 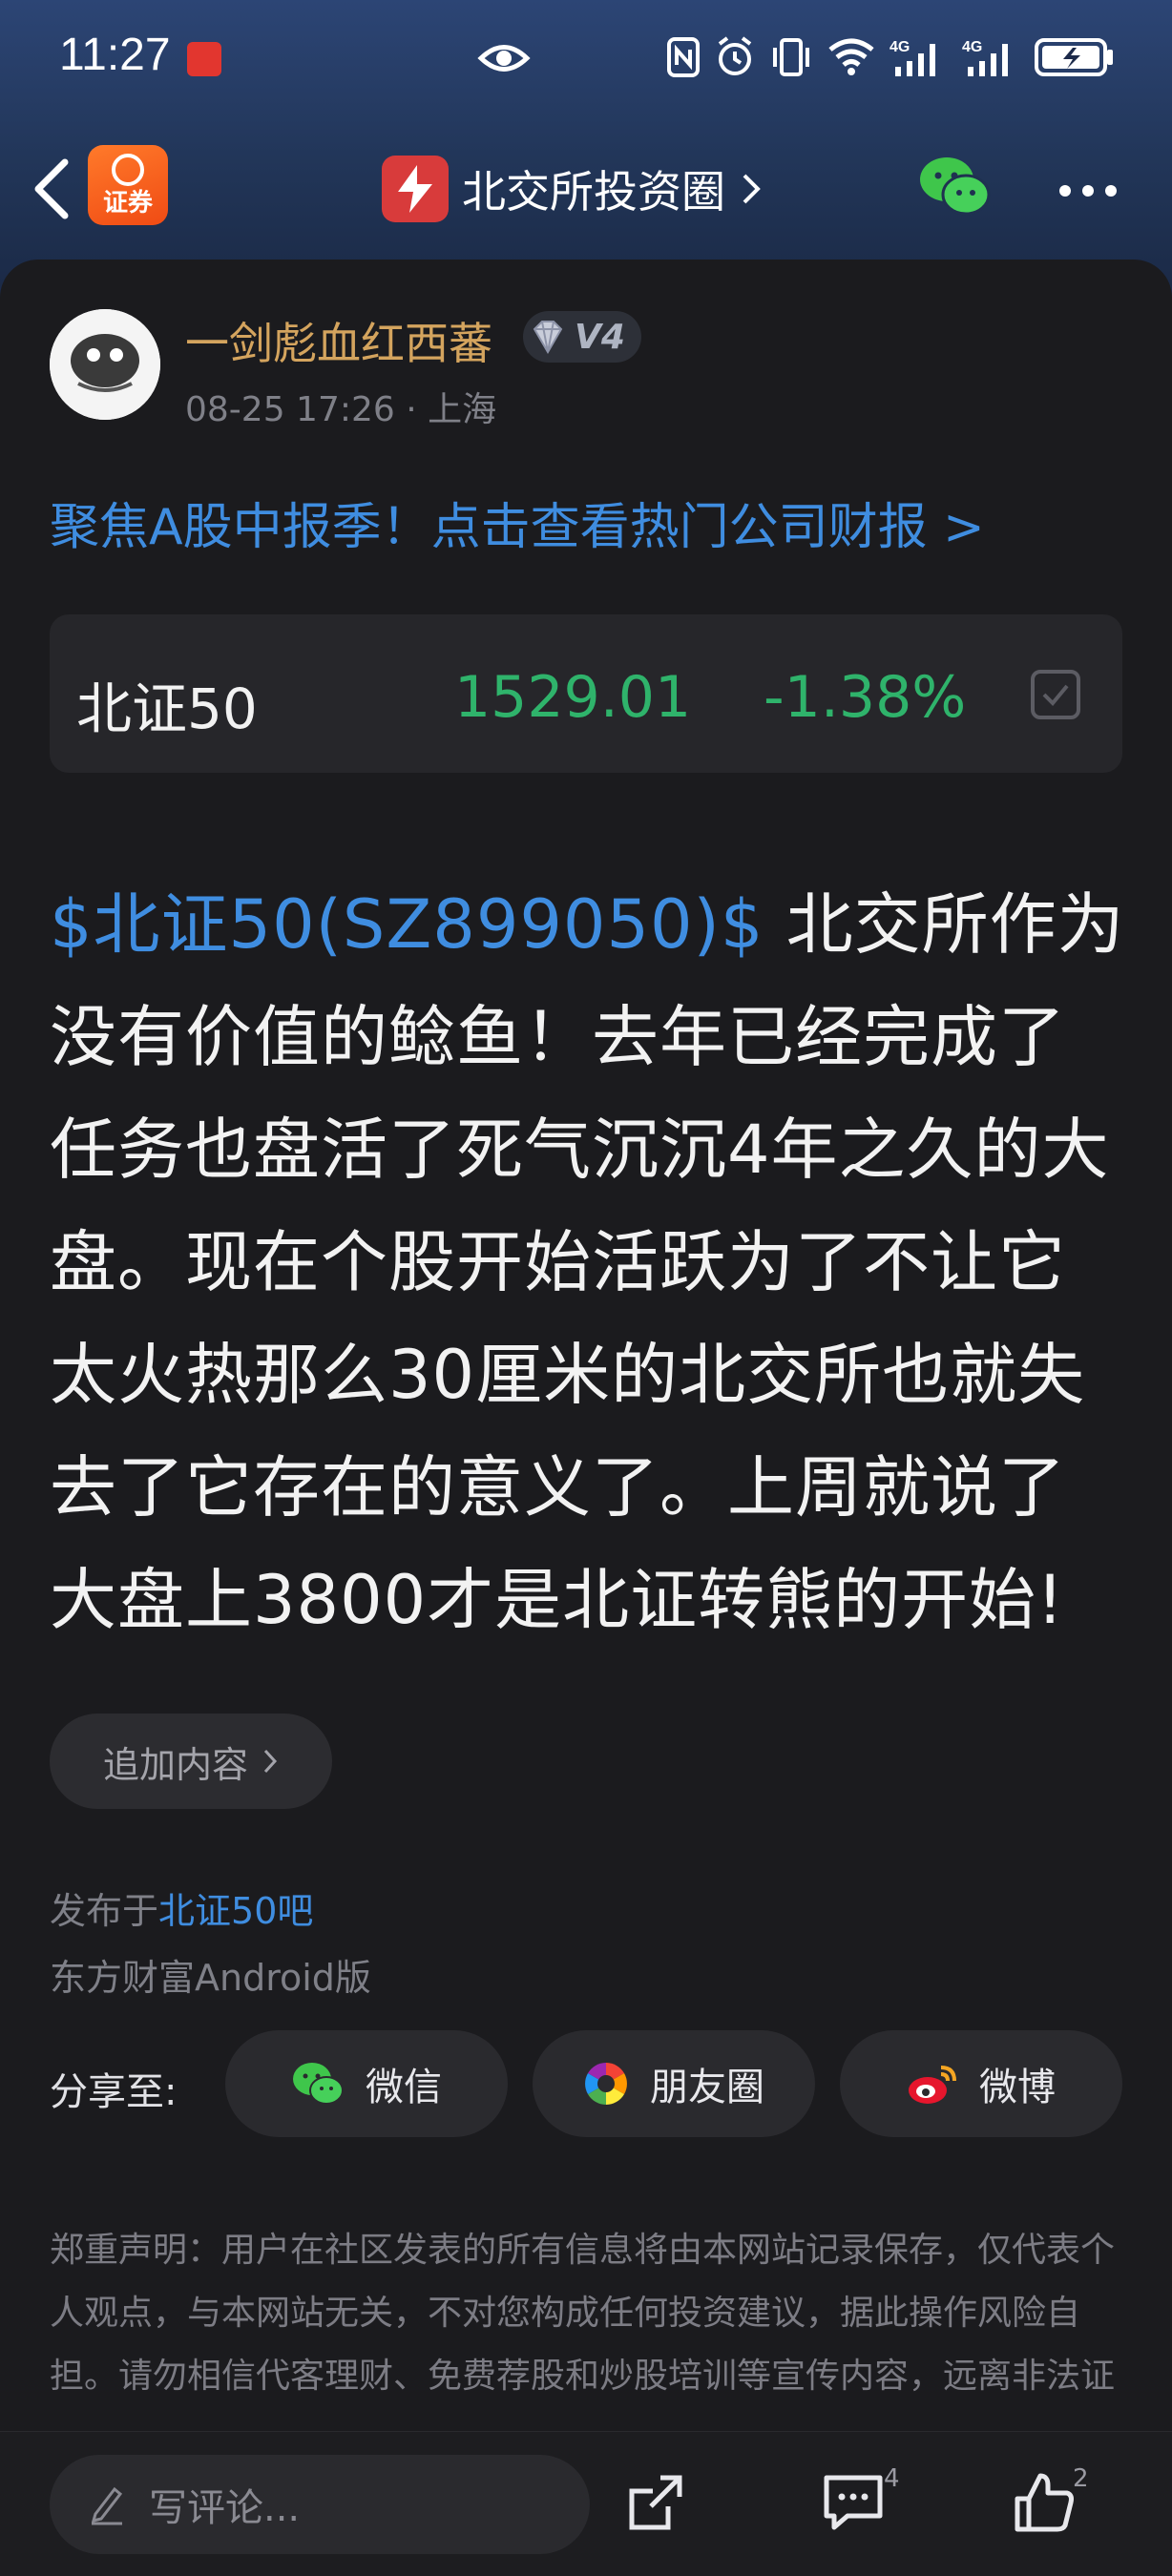 I want to click on add-content-button: 追加内容, so click(x=191, y=1761).